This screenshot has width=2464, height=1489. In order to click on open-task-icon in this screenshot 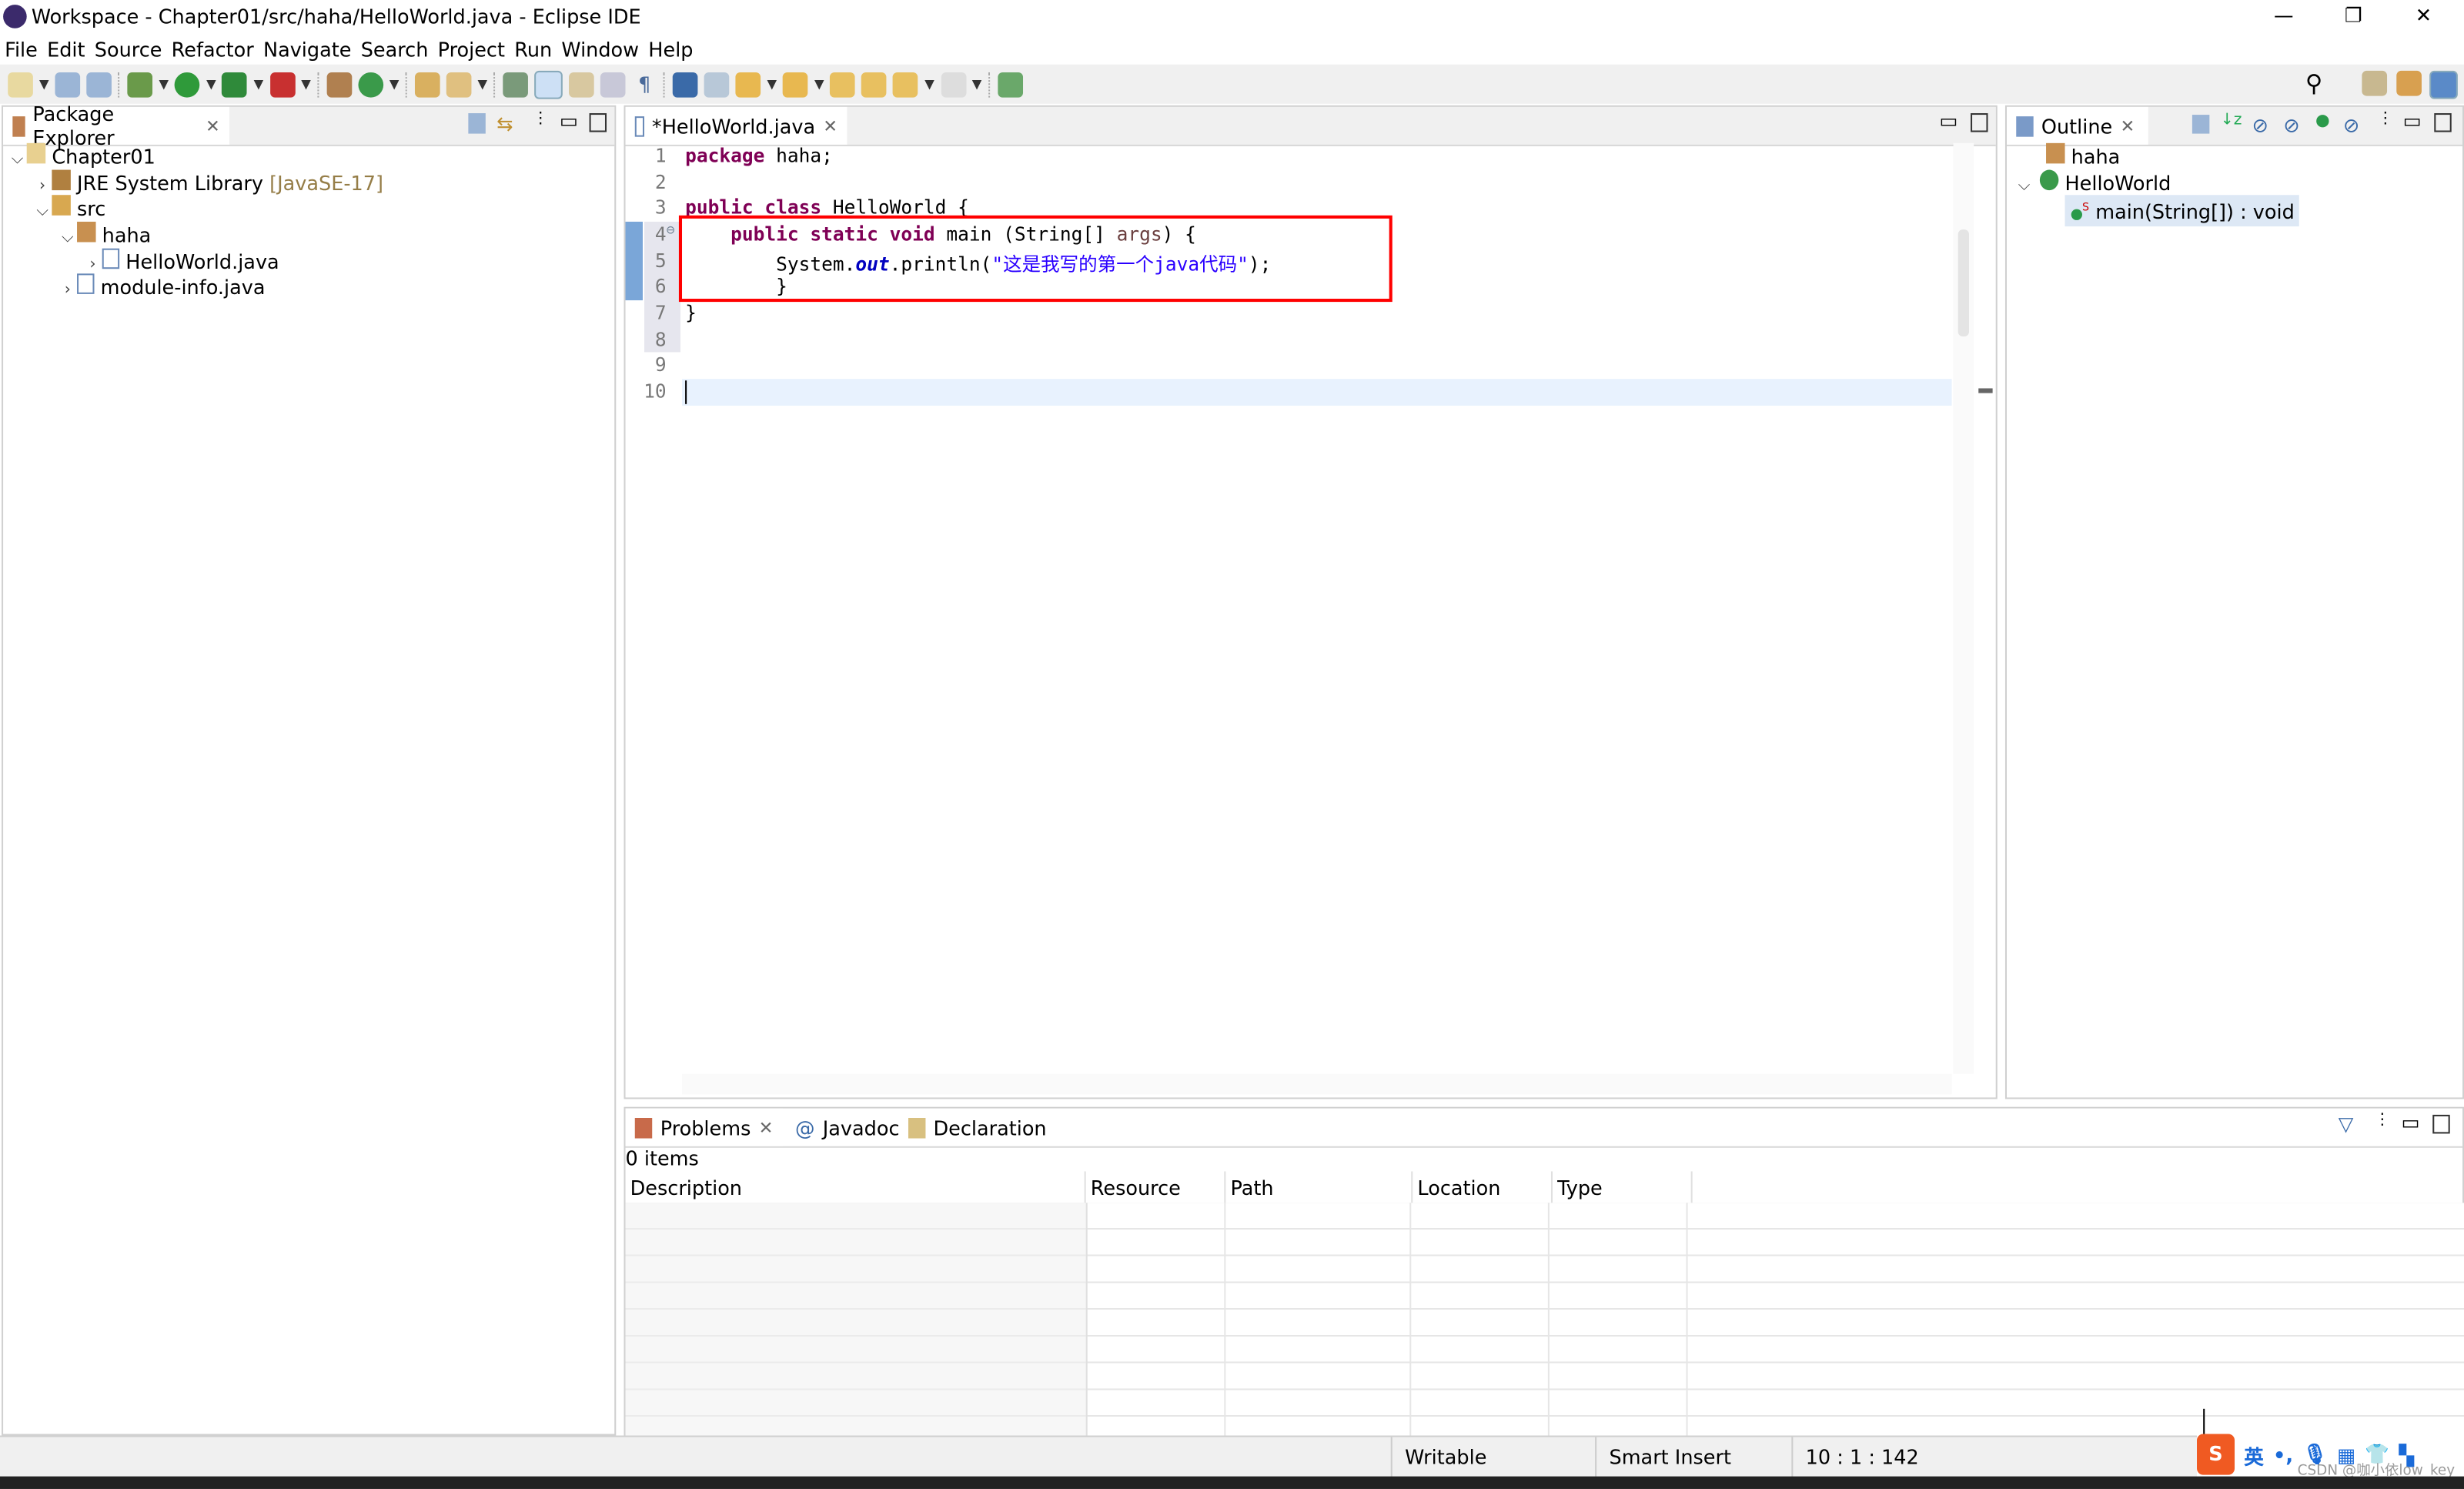, I will do `click(516, 84)`.